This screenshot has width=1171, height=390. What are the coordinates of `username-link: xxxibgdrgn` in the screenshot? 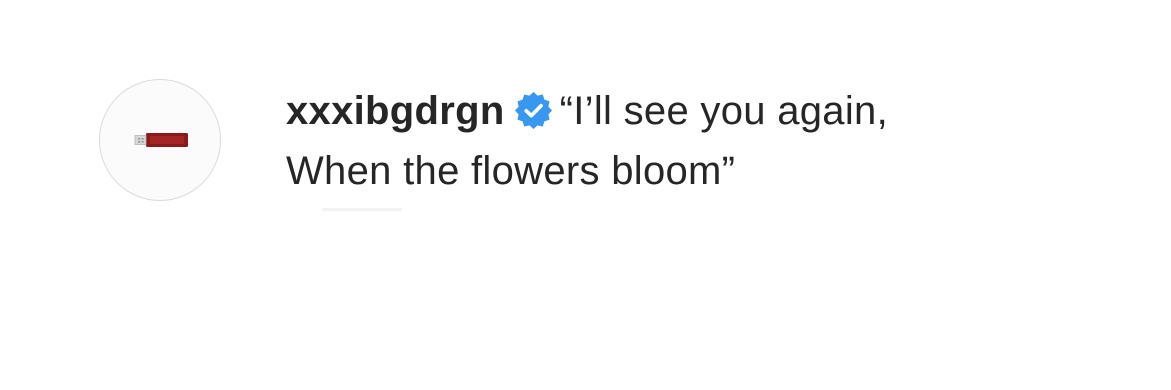 It's located at (395, 111).